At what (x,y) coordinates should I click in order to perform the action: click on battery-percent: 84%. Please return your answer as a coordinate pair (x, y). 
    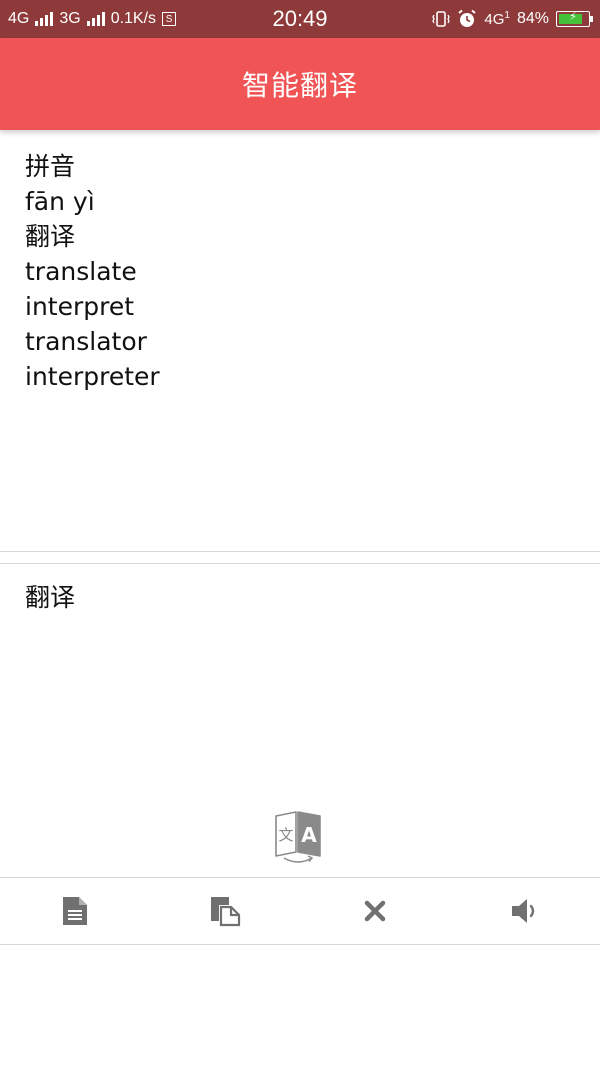
    Looking at the image, I should click on (532, 18).